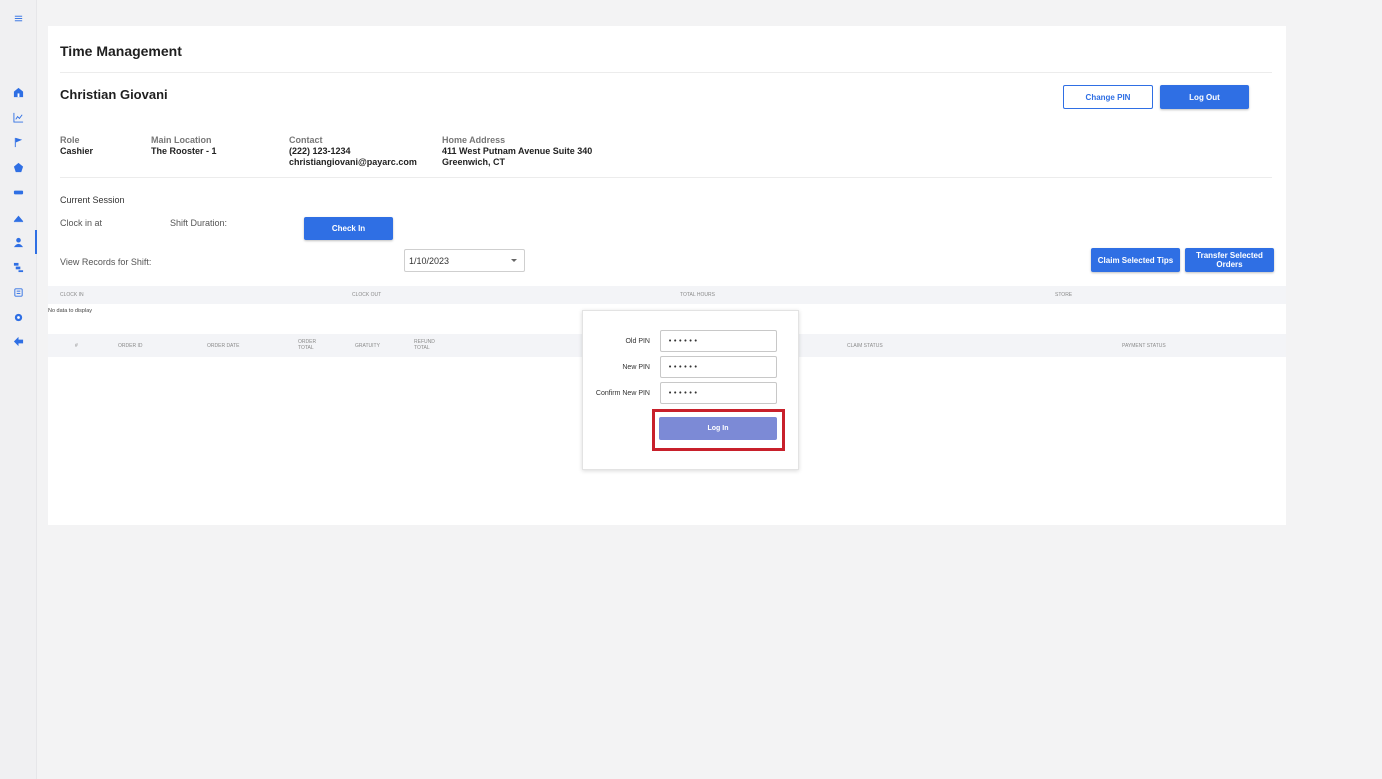  Describe the element at coordinates (181, 140) in the screenshot. I see `location-label: Main Location` at that location.